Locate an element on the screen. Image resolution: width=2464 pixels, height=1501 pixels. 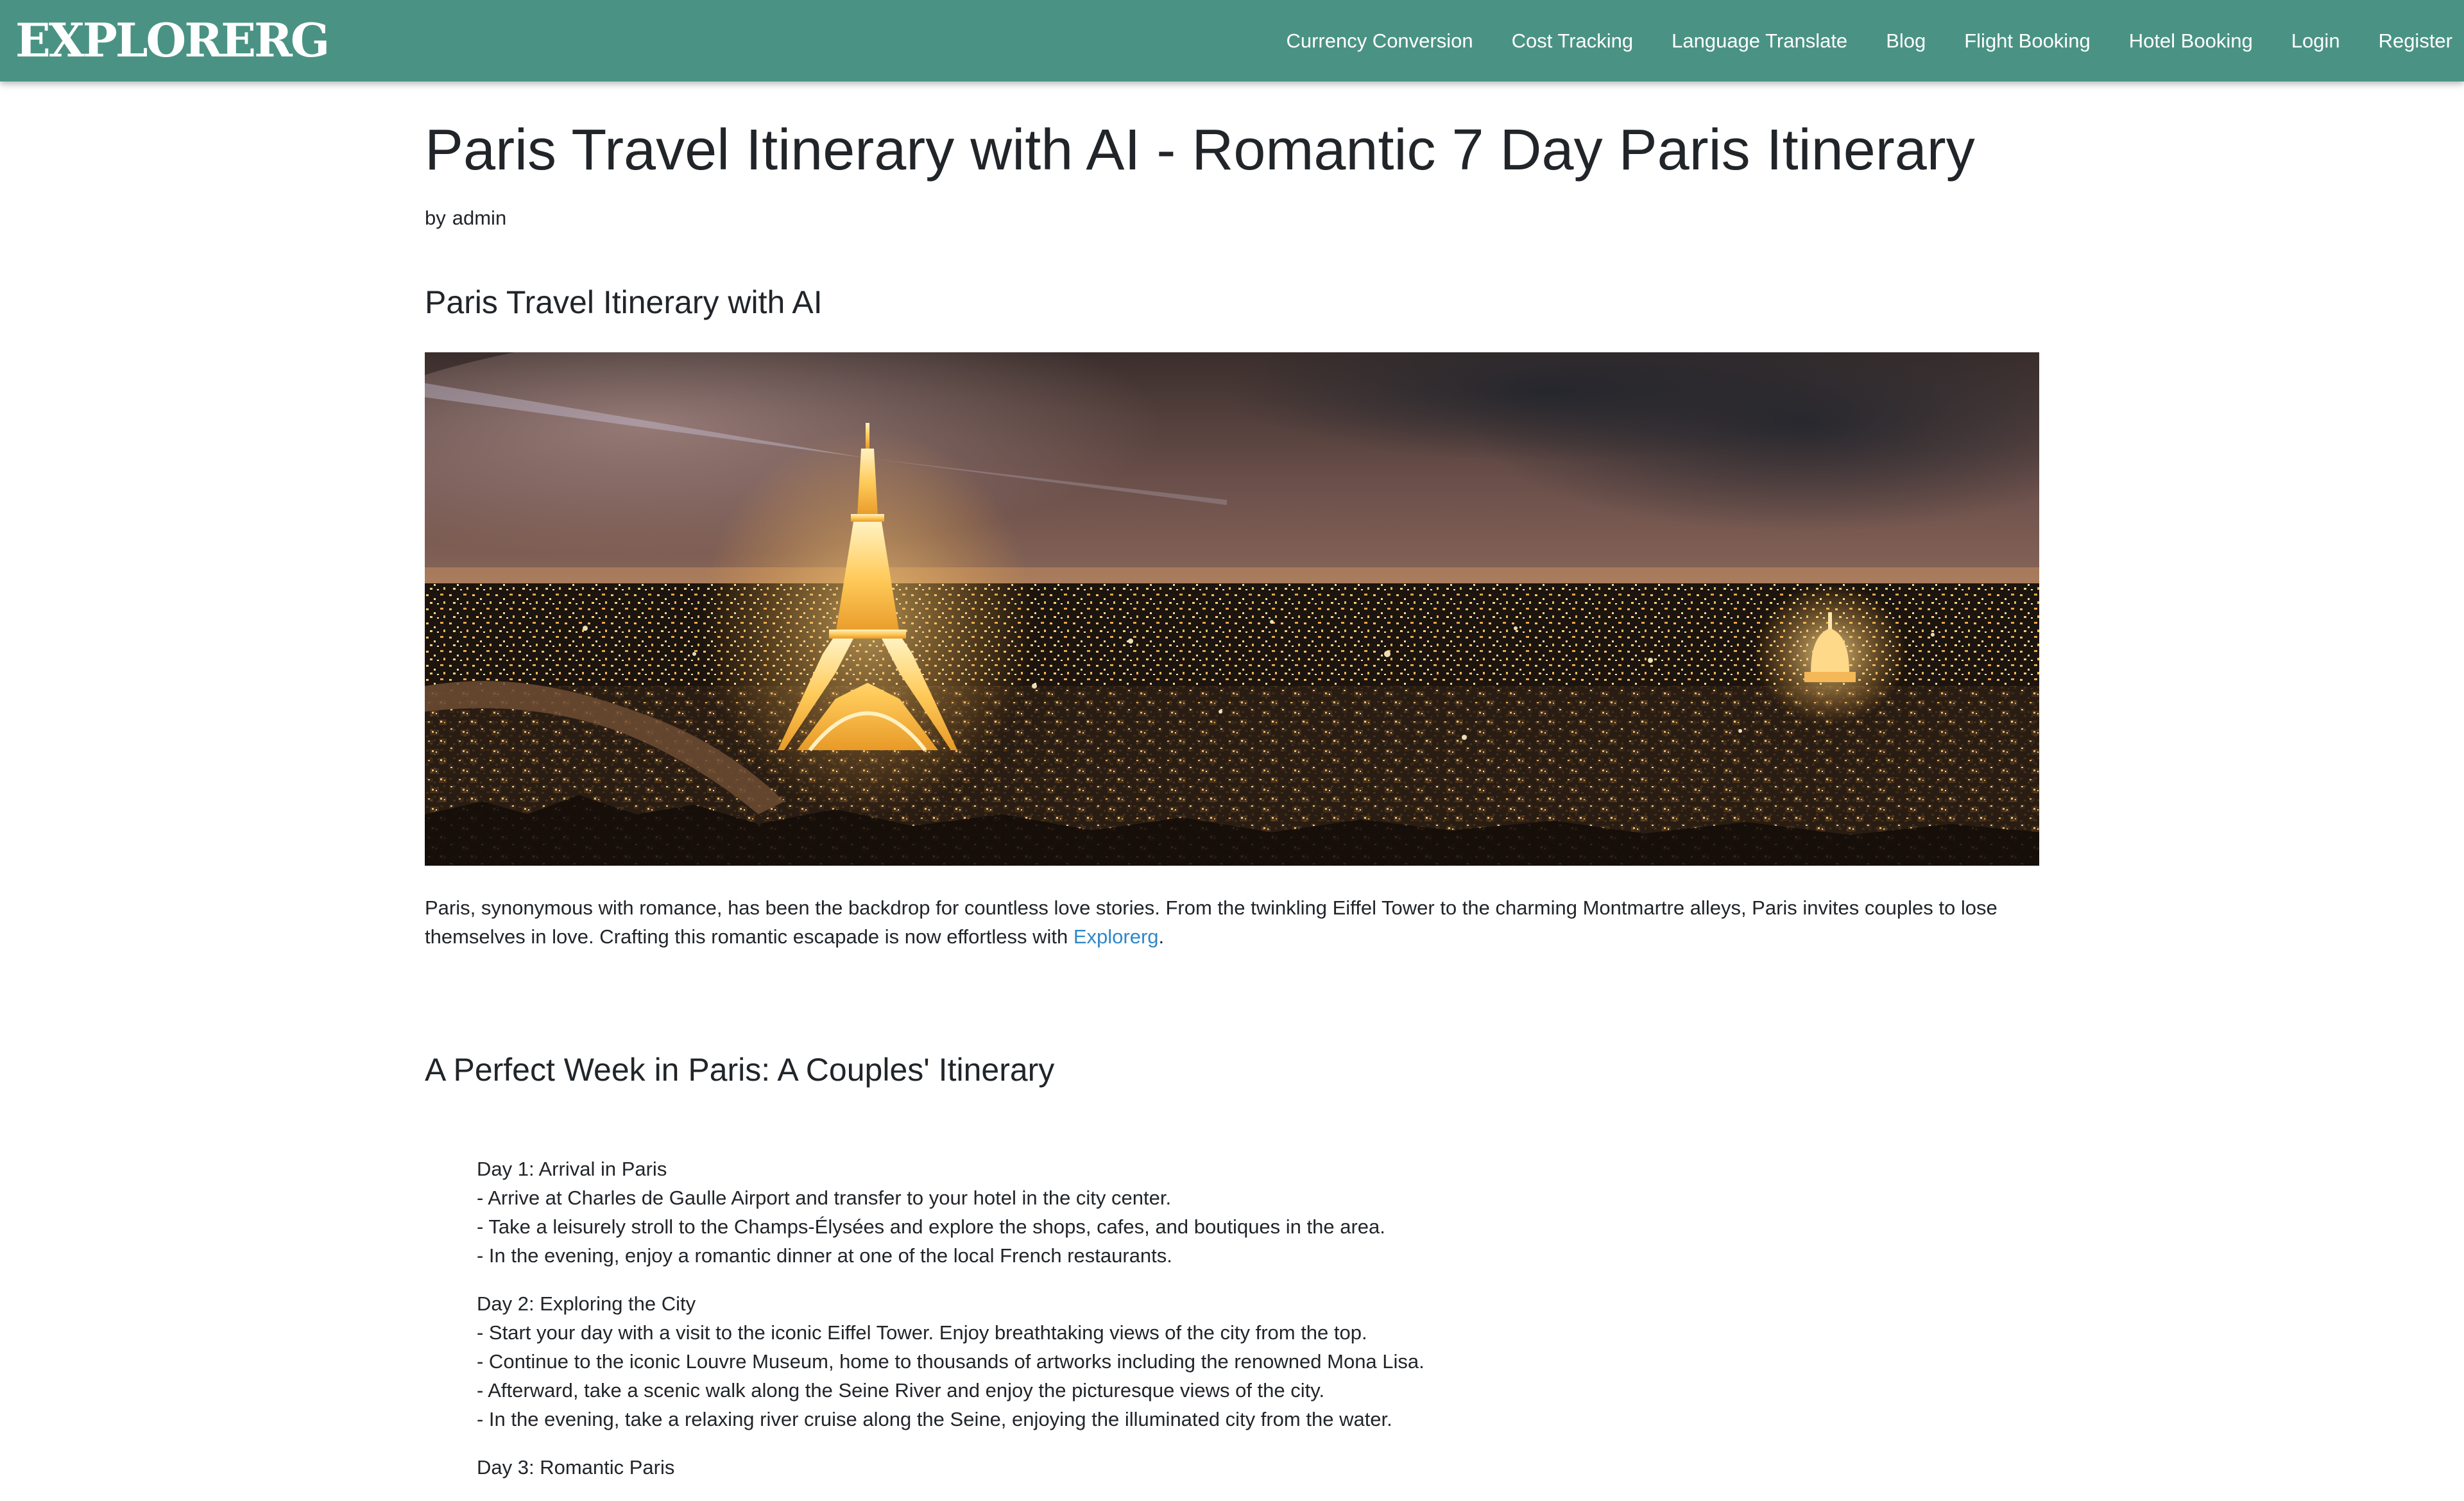
nav-link-blog: Blog is located at coordinates (1906, 41).